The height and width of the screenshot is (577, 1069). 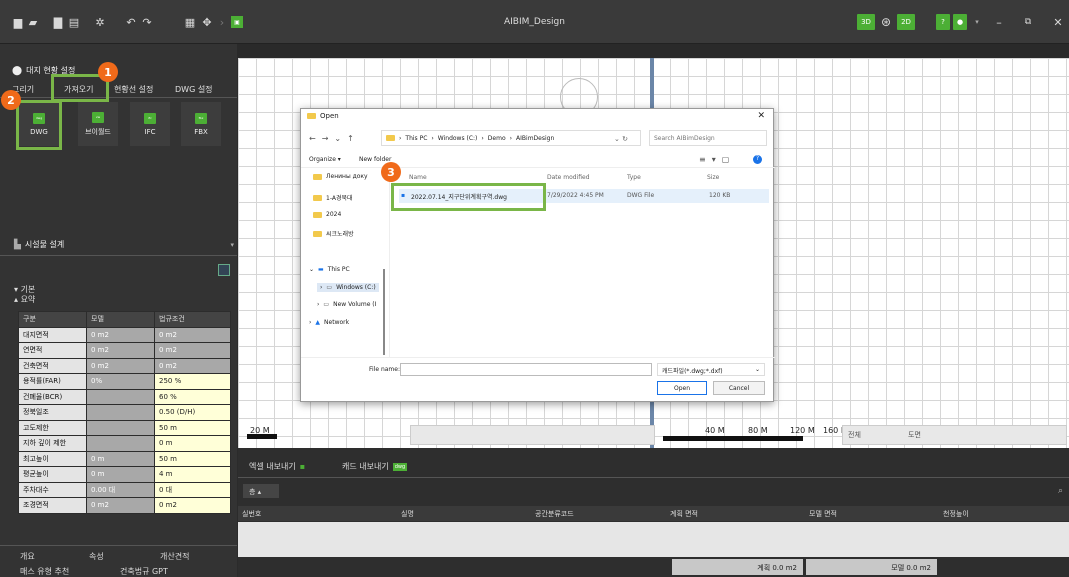 I want to click on user-icon: ●, so click(x=960, y=22).